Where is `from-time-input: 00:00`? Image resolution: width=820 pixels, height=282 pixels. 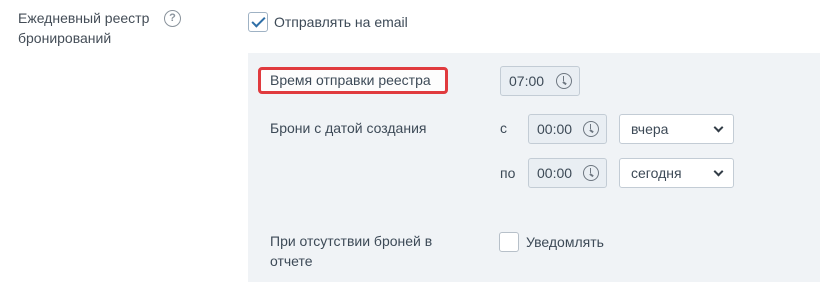
from-time-input: 00:00 is located at coordinates (567, 129).